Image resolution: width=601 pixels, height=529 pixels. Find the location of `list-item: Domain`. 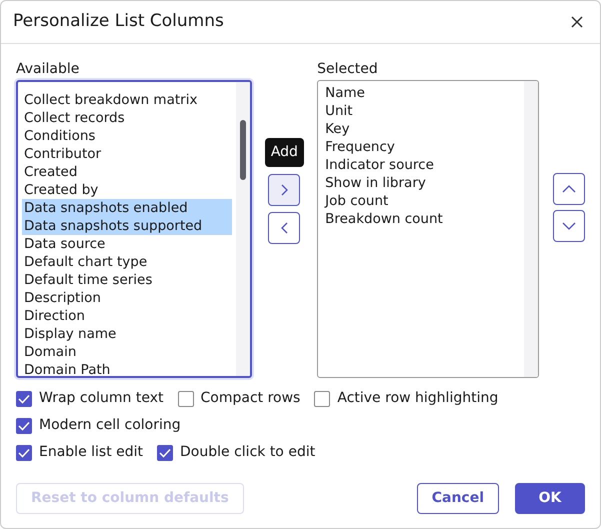

list-item: Domain is located at coordinates (127, 352).